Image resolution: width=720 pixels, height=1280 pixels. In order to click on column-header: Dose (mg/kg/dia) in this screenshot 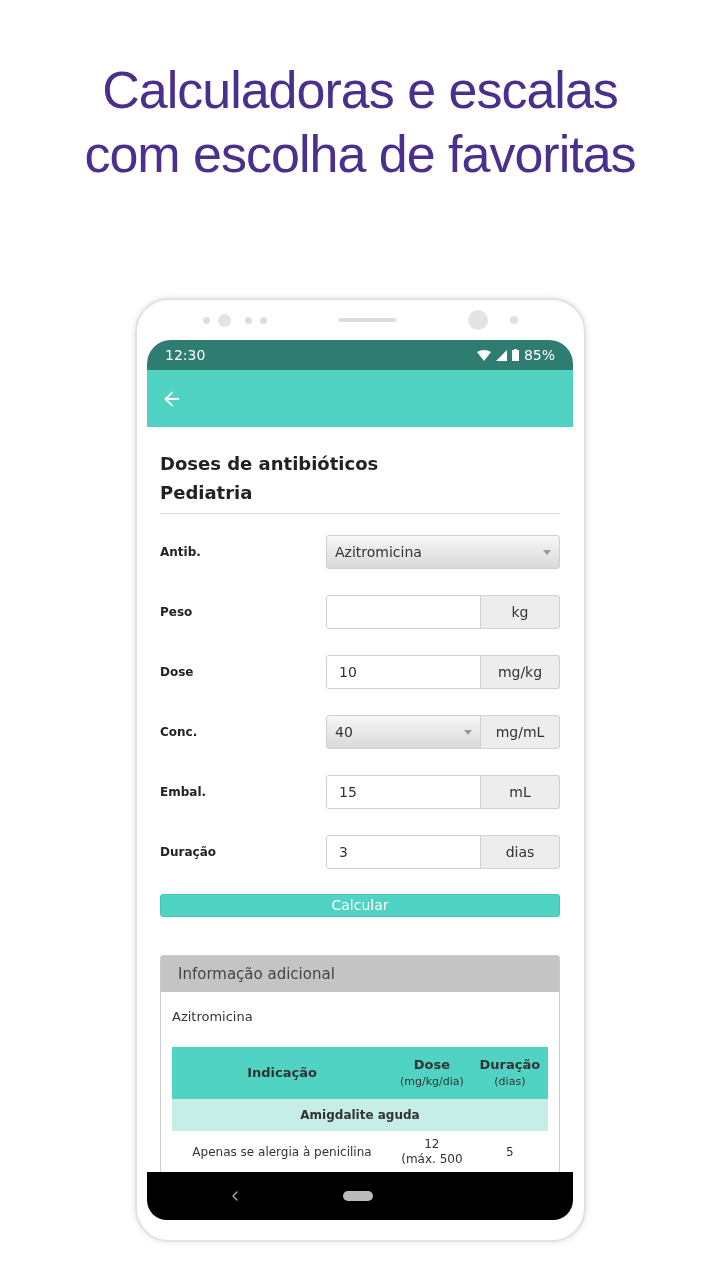, I will do `click(432, 1072)`.